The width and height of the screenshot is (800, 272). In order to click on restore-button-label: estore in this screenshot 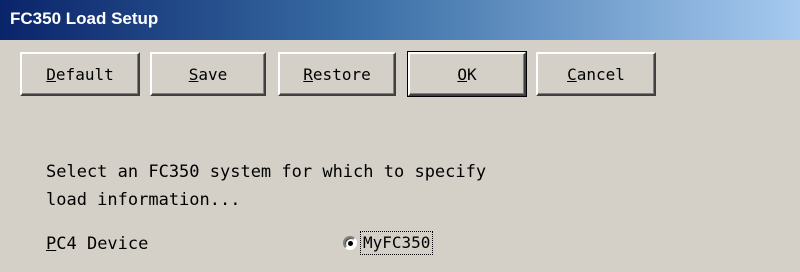, I will do `click(341, 74)`.